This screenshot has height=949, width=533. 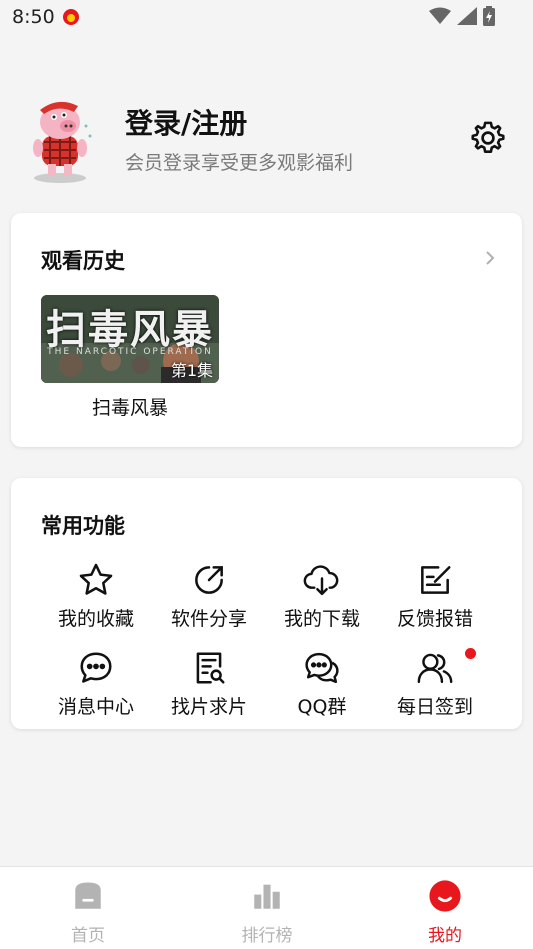 I want to click on feature-daily-checkin: 每日签到, so click(x=435, y=683).